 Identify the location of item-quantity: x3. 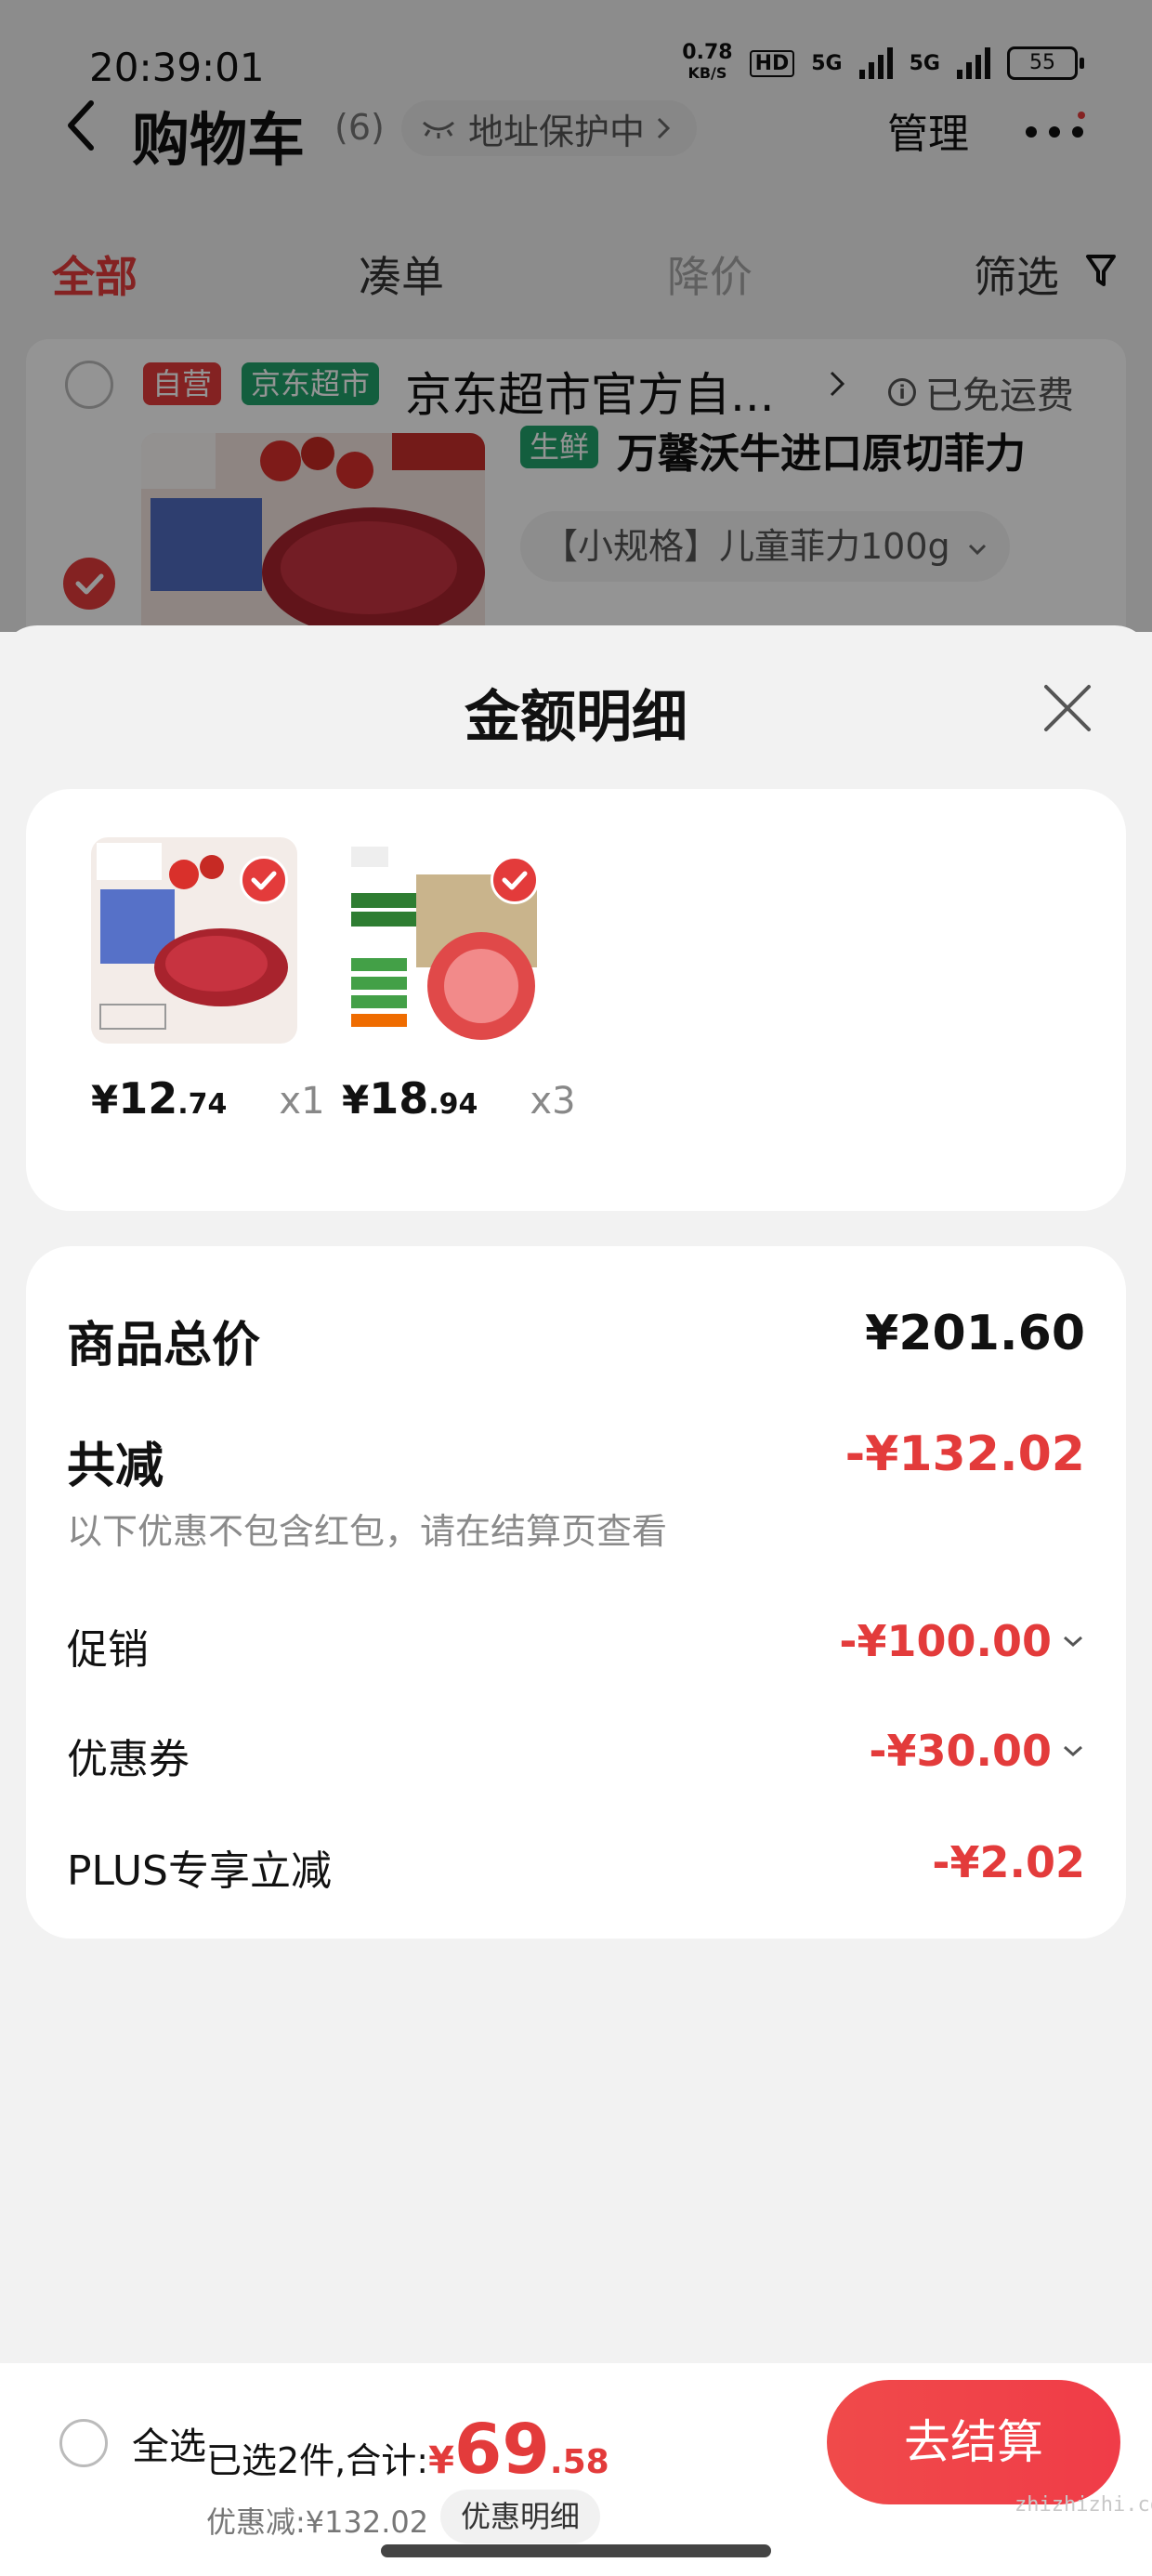
(553, 1101).